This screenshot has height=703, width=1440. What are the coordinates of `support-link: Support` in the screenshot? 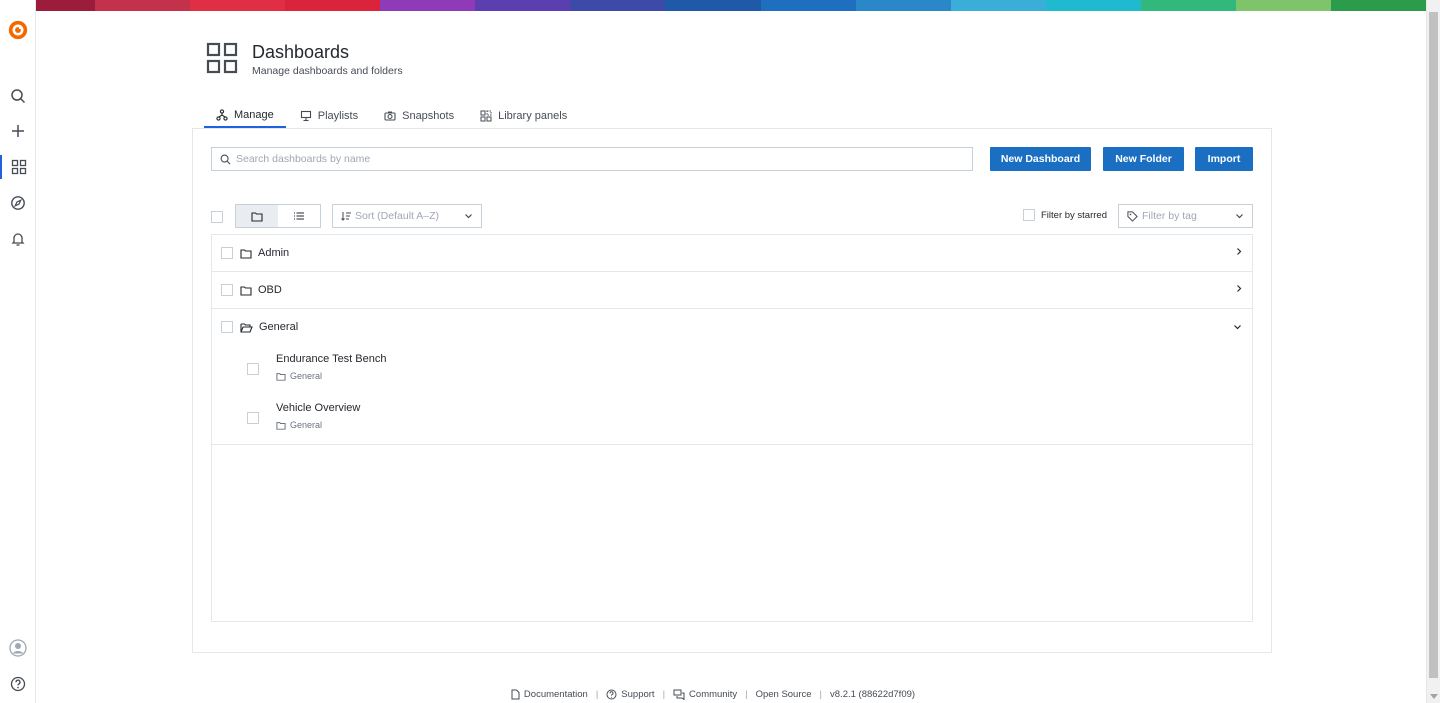 It's located at (630, 694).